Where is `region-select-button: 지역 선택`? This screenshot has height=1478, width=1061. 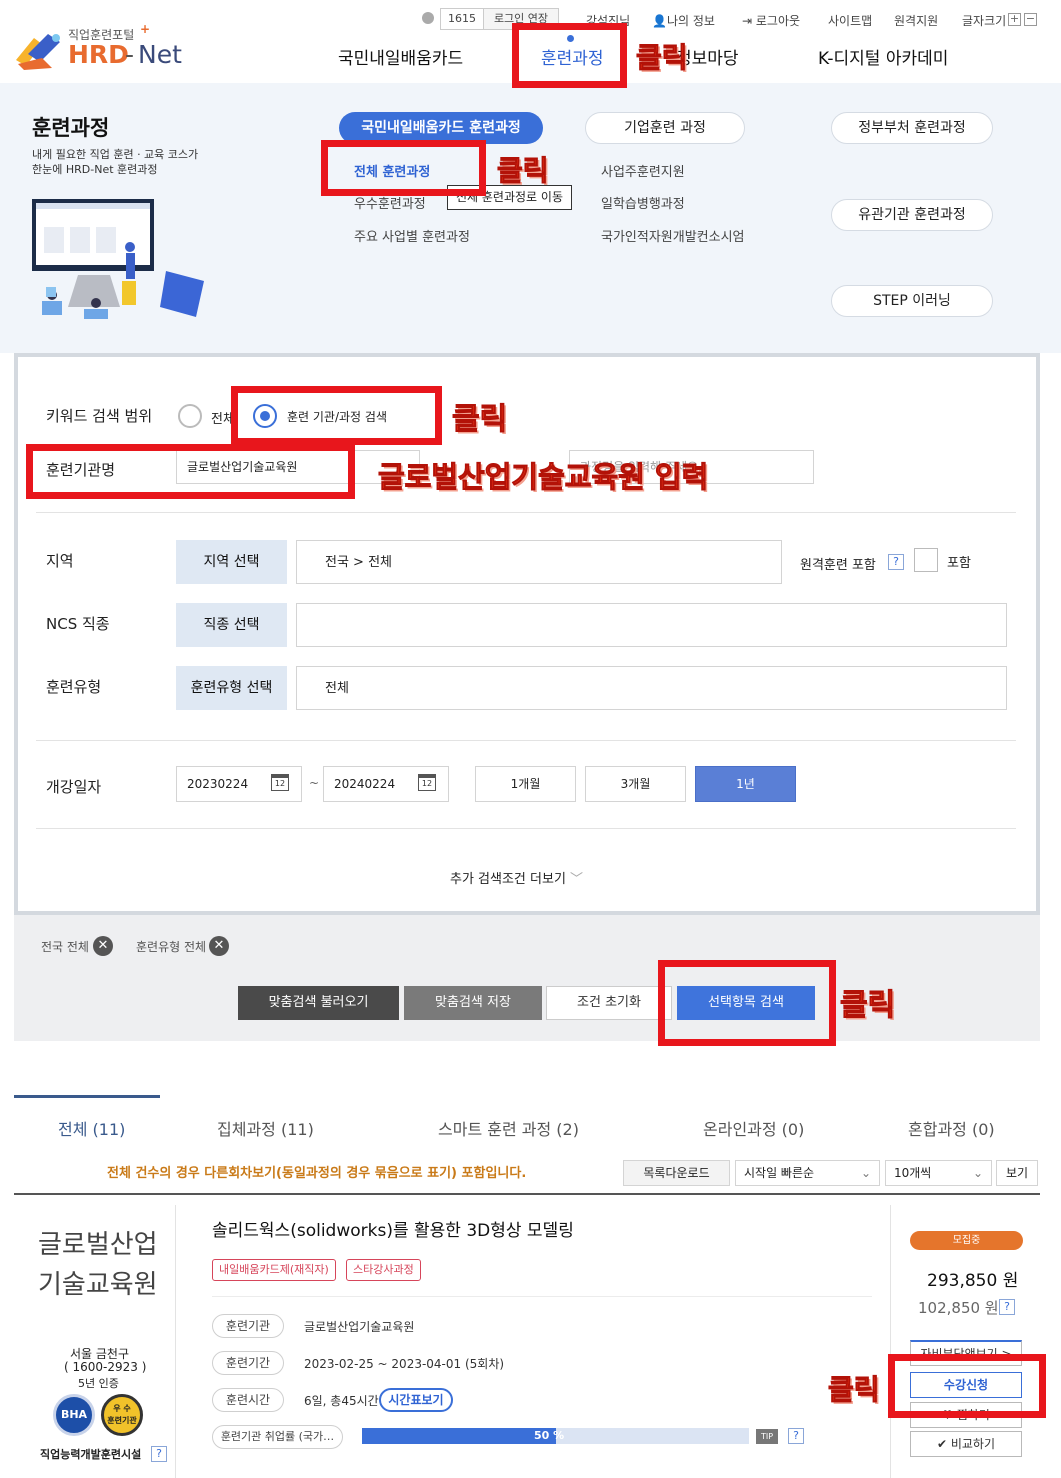 region-select-button: 지역 선택 is located at coordinates (231, 562).